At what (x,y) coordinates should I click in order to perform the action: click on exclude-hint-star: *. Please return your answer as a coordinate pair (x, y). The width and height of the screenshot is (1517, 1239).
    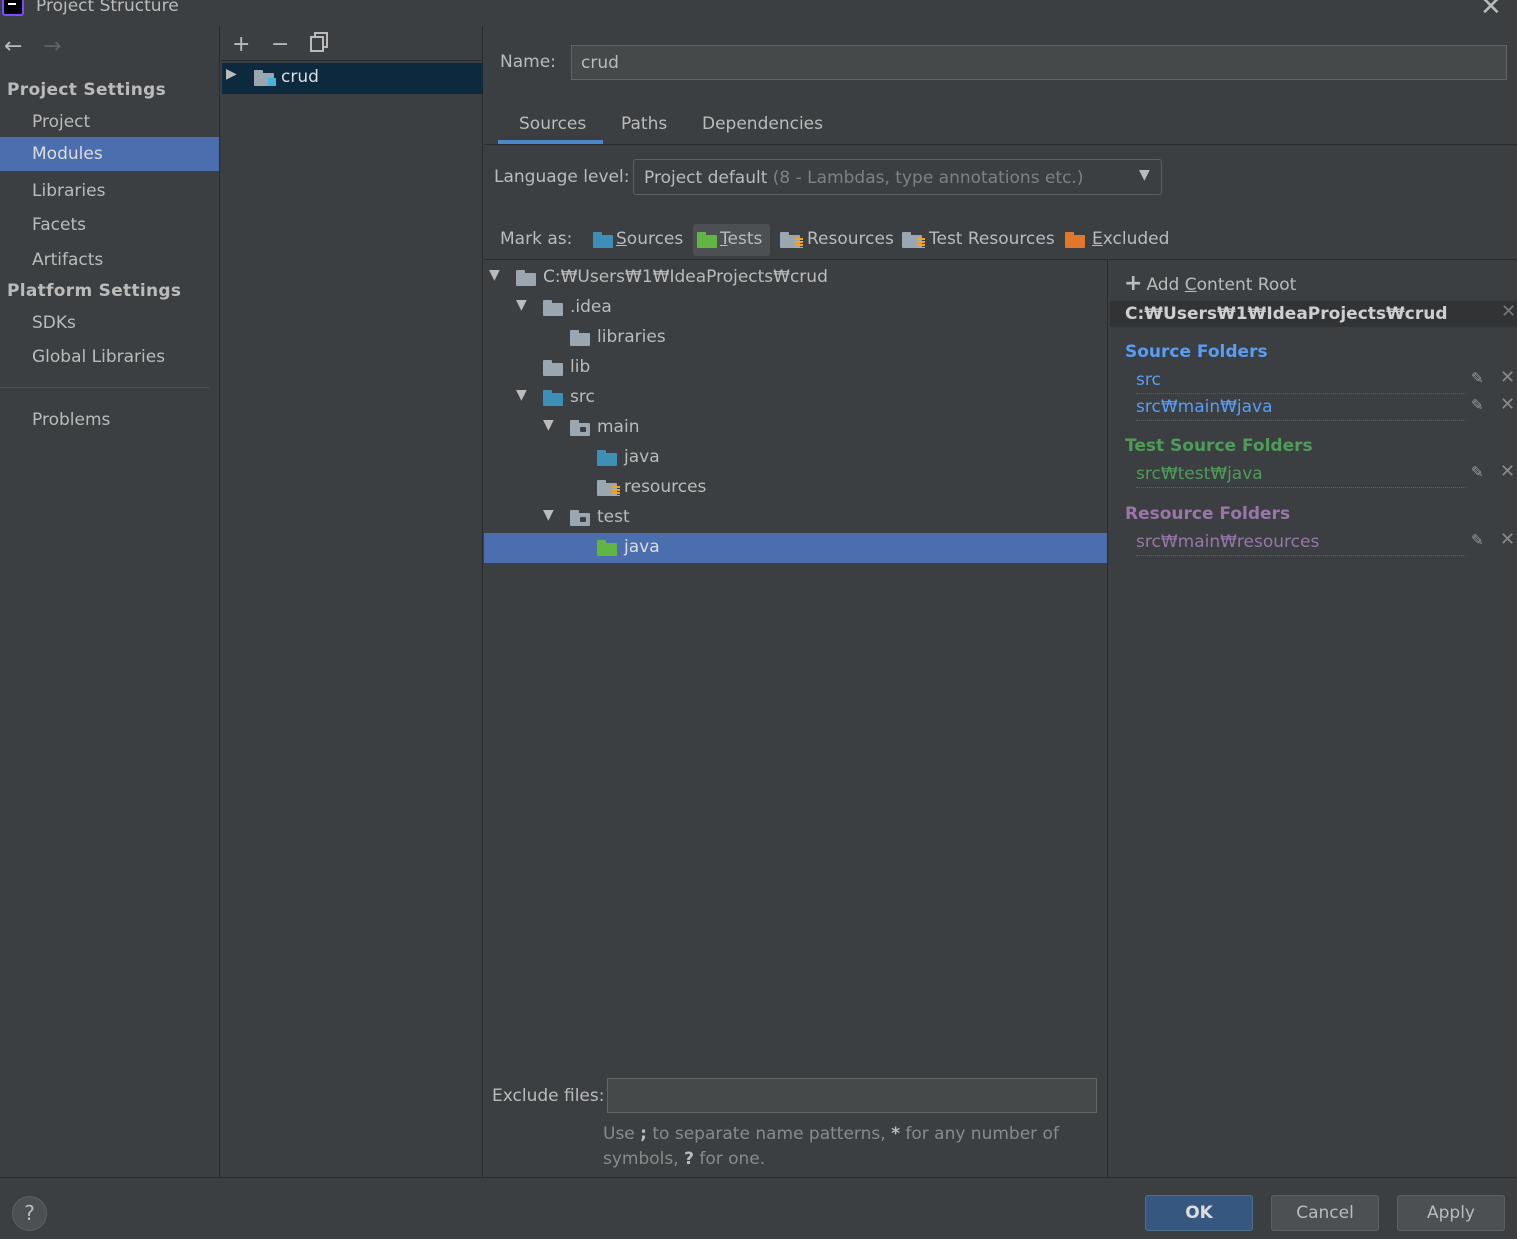
    Looking at the image, I should click on (895, 1134).